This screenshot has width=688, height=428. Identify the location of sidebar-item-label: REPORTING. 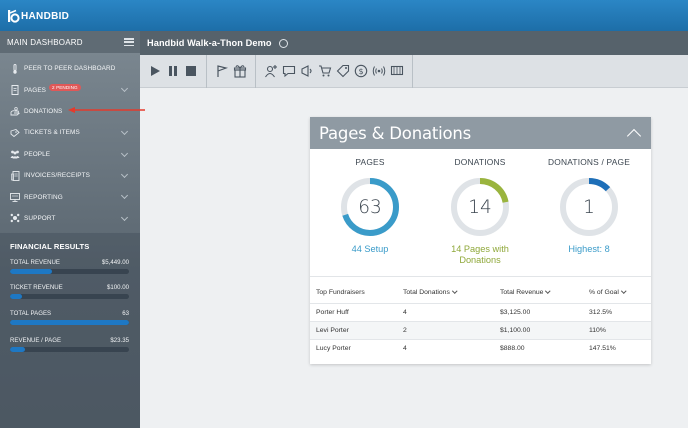
(43, 197).